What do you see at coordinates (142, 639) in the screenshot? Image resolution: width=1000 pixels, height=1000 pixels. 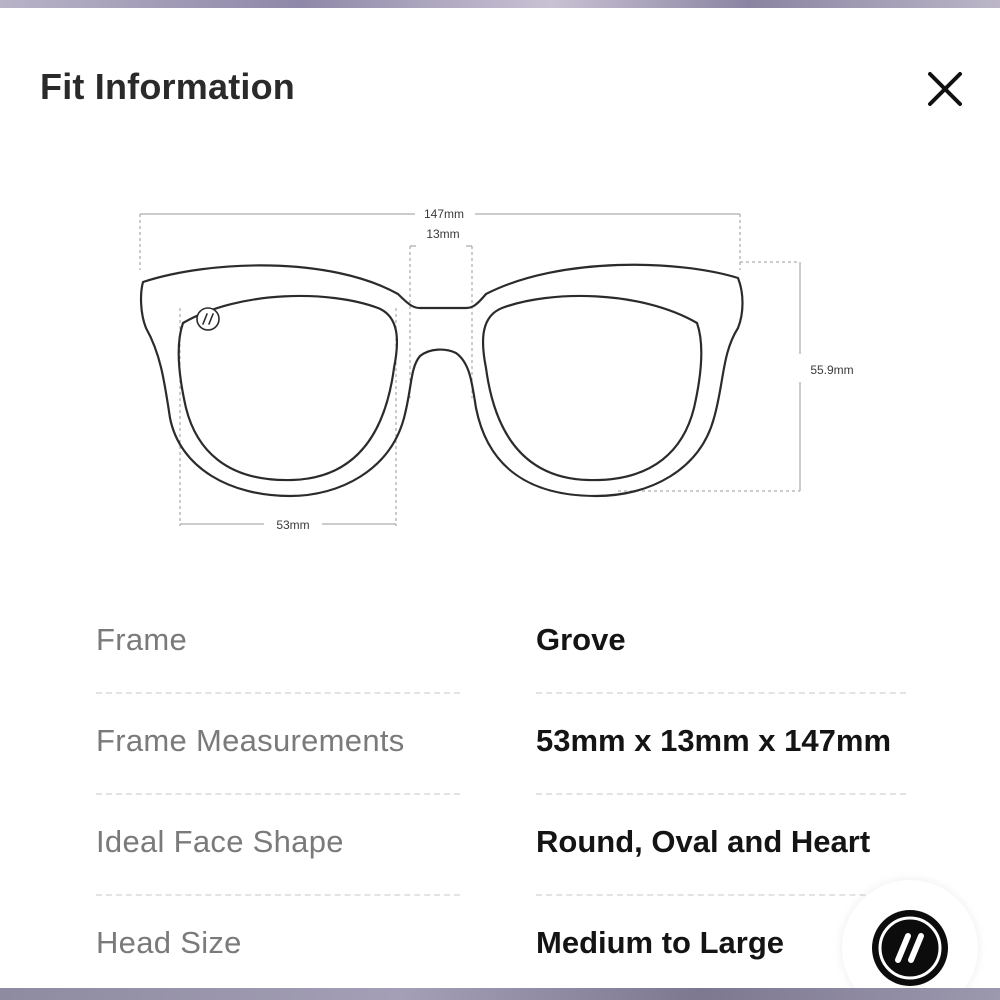 I see `spec-label: Frame` at bounding box center [142, 639].